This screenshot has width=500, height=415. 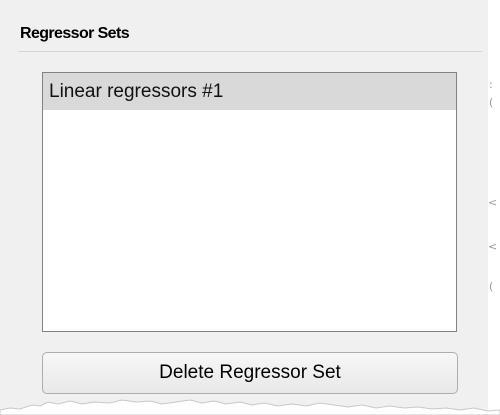 I want to click on list-item: Linear regressors #1, so click(x=249, y=91).